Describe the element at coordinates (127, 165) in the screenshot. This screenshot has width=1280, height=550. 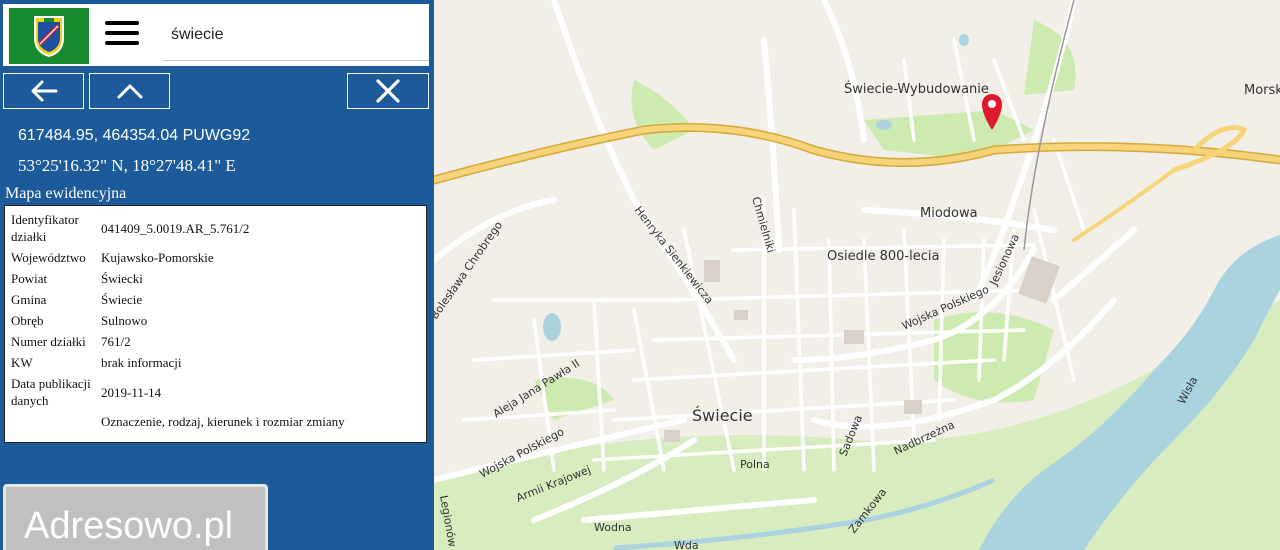
I see `coordinates-geo: 53°25'16.32" N, 18°27'48.41" E` at that location.